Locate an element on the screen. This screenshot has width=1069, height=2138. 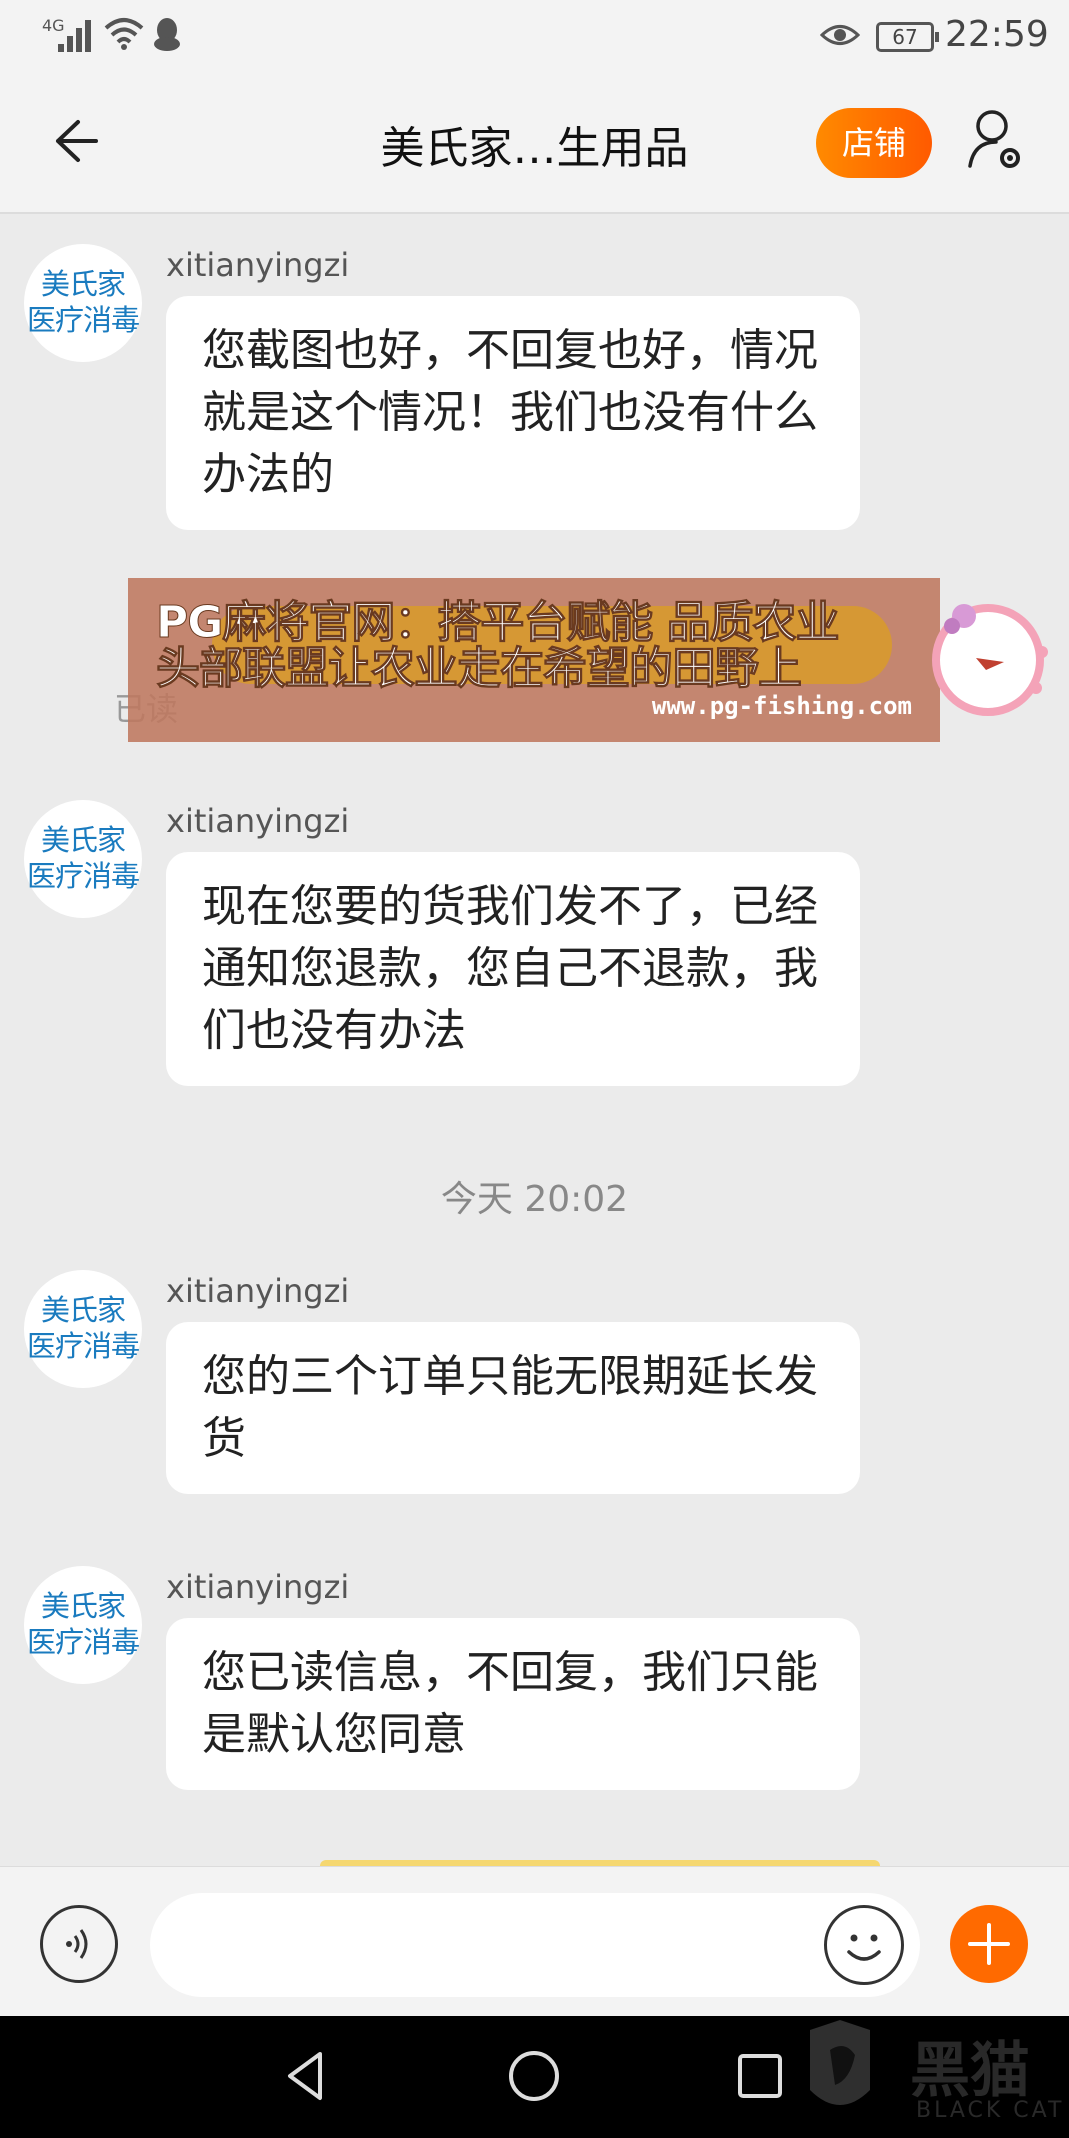
message-bubble: 您已读信息，不回复，我们只能是默认您同意 is located at coordinates (513, 1704).